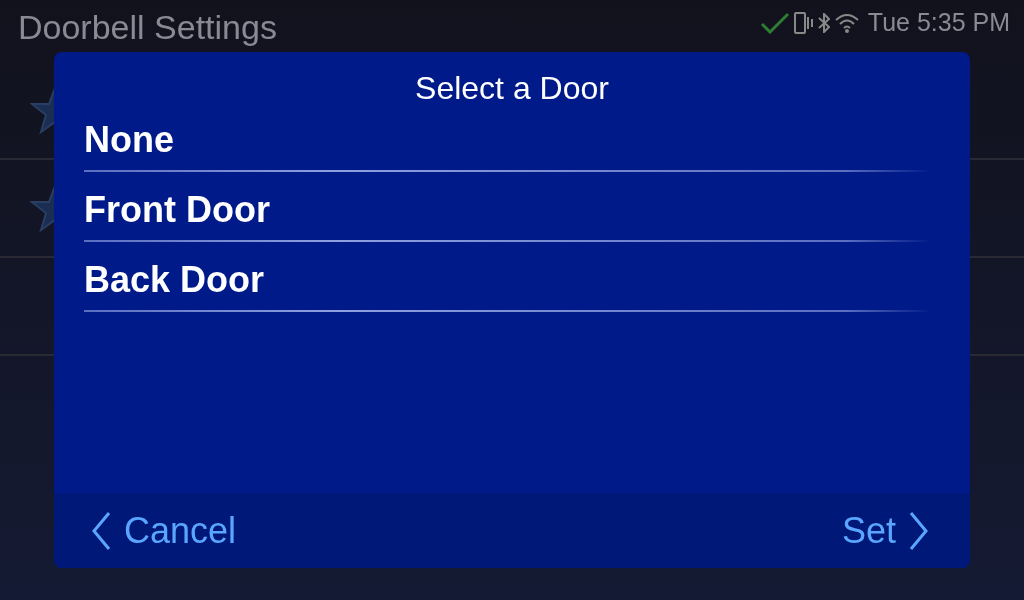  What do you see at coordinates (507, 137) in the screenshot?
I see `door-option: None` at bounding box center [507, 137].